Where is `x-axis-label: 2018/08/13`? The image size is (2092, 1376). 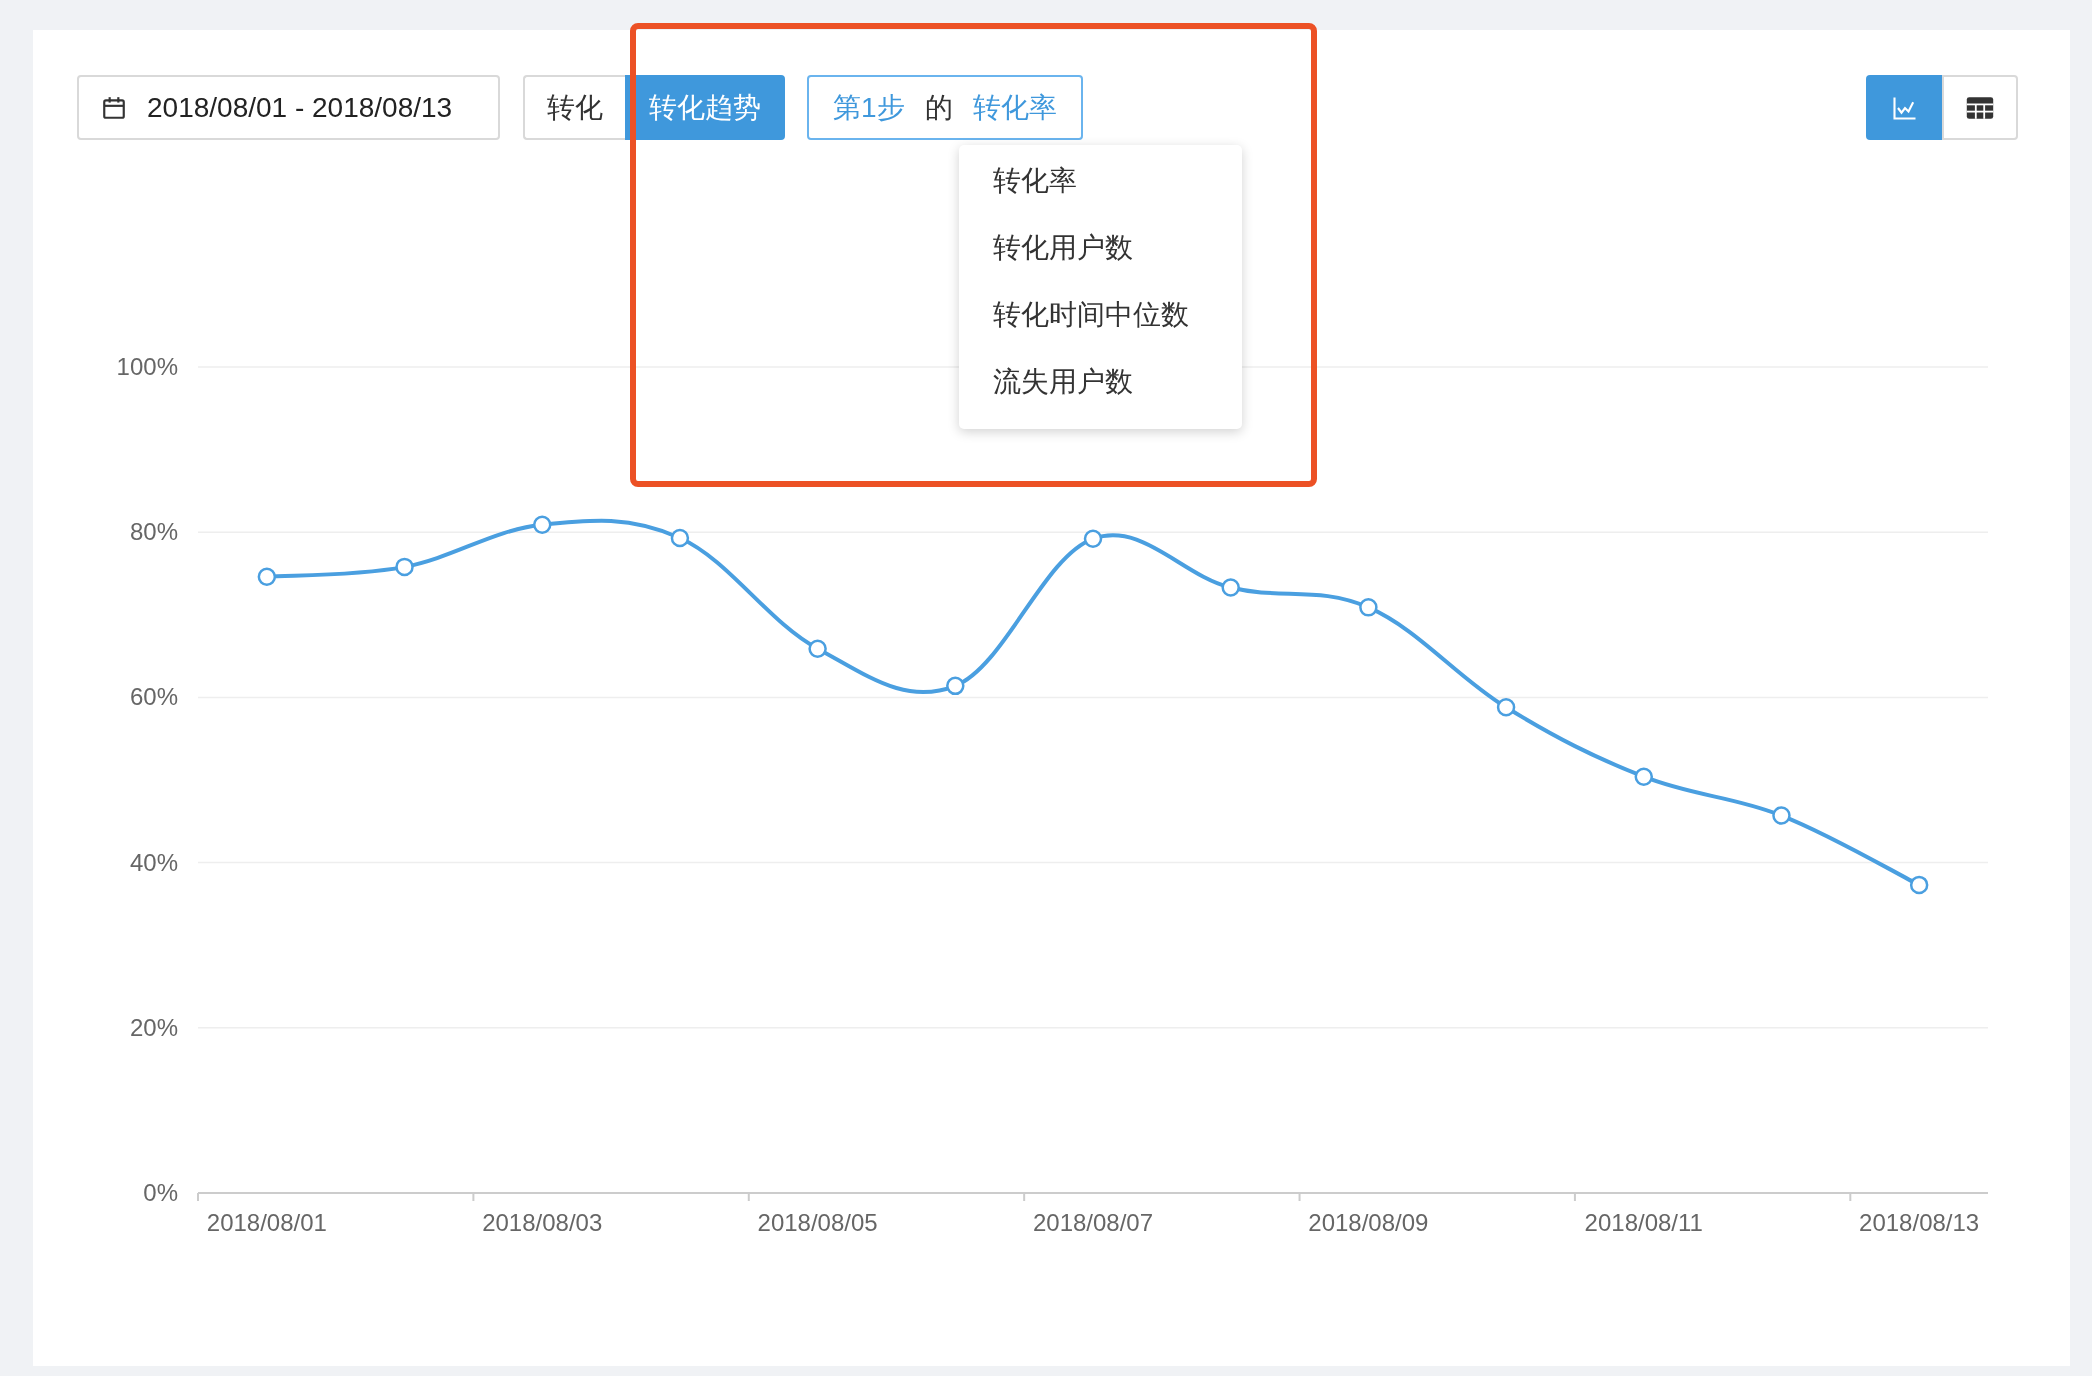 x-axis-label: 2018/08/13 is located at coordinates (1919, 1222).